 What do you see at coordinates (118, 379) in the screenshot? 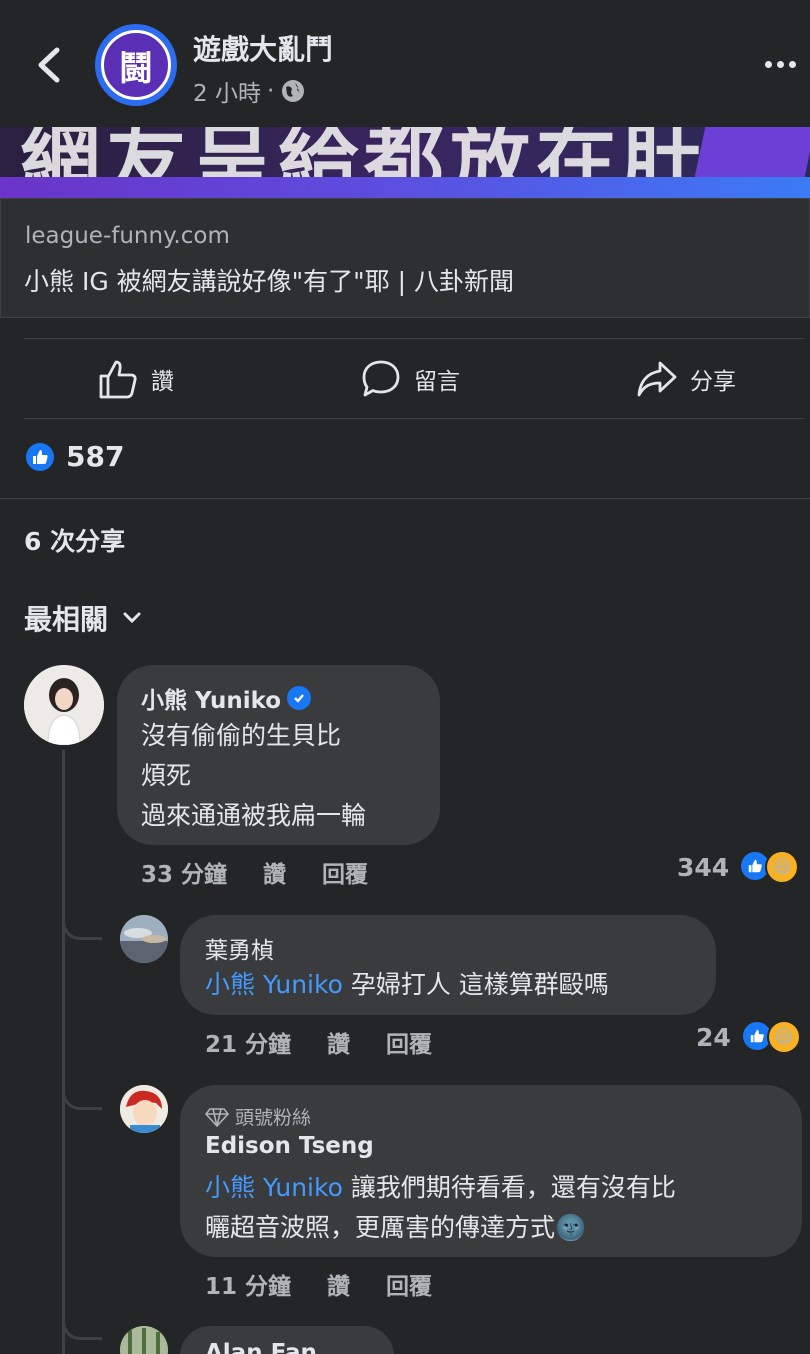
I see `thumbs-up-icon` at bounding box center [118, 379].